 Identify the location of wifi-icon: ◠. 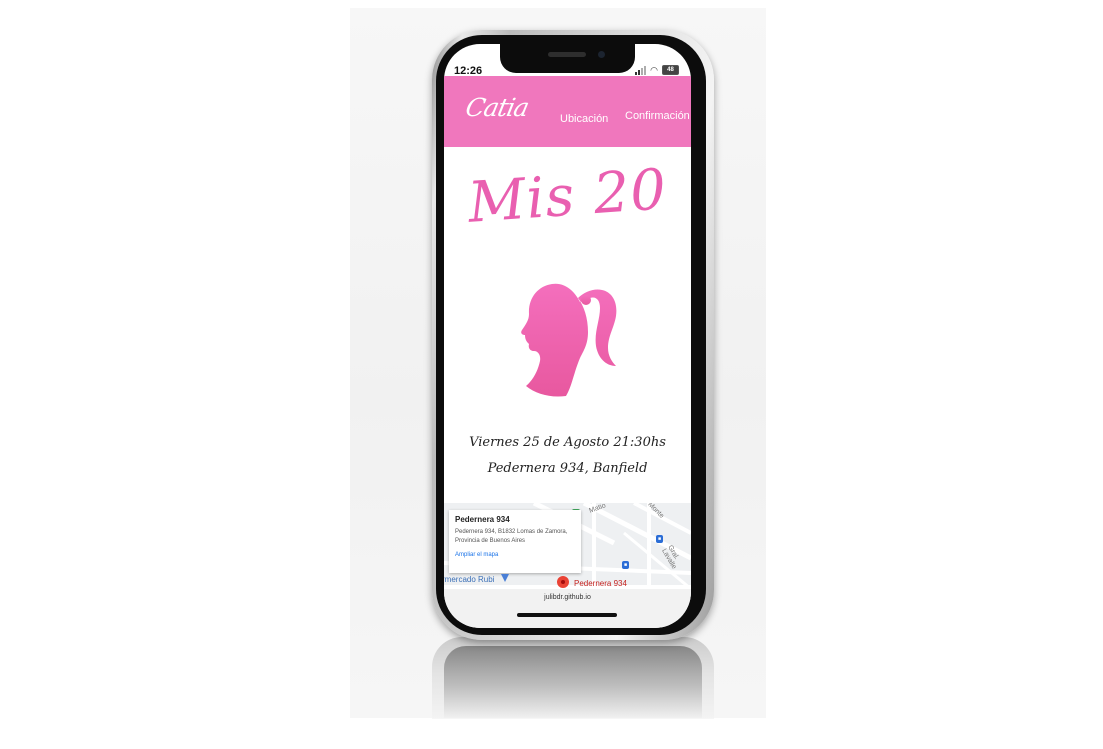
(654, 69).